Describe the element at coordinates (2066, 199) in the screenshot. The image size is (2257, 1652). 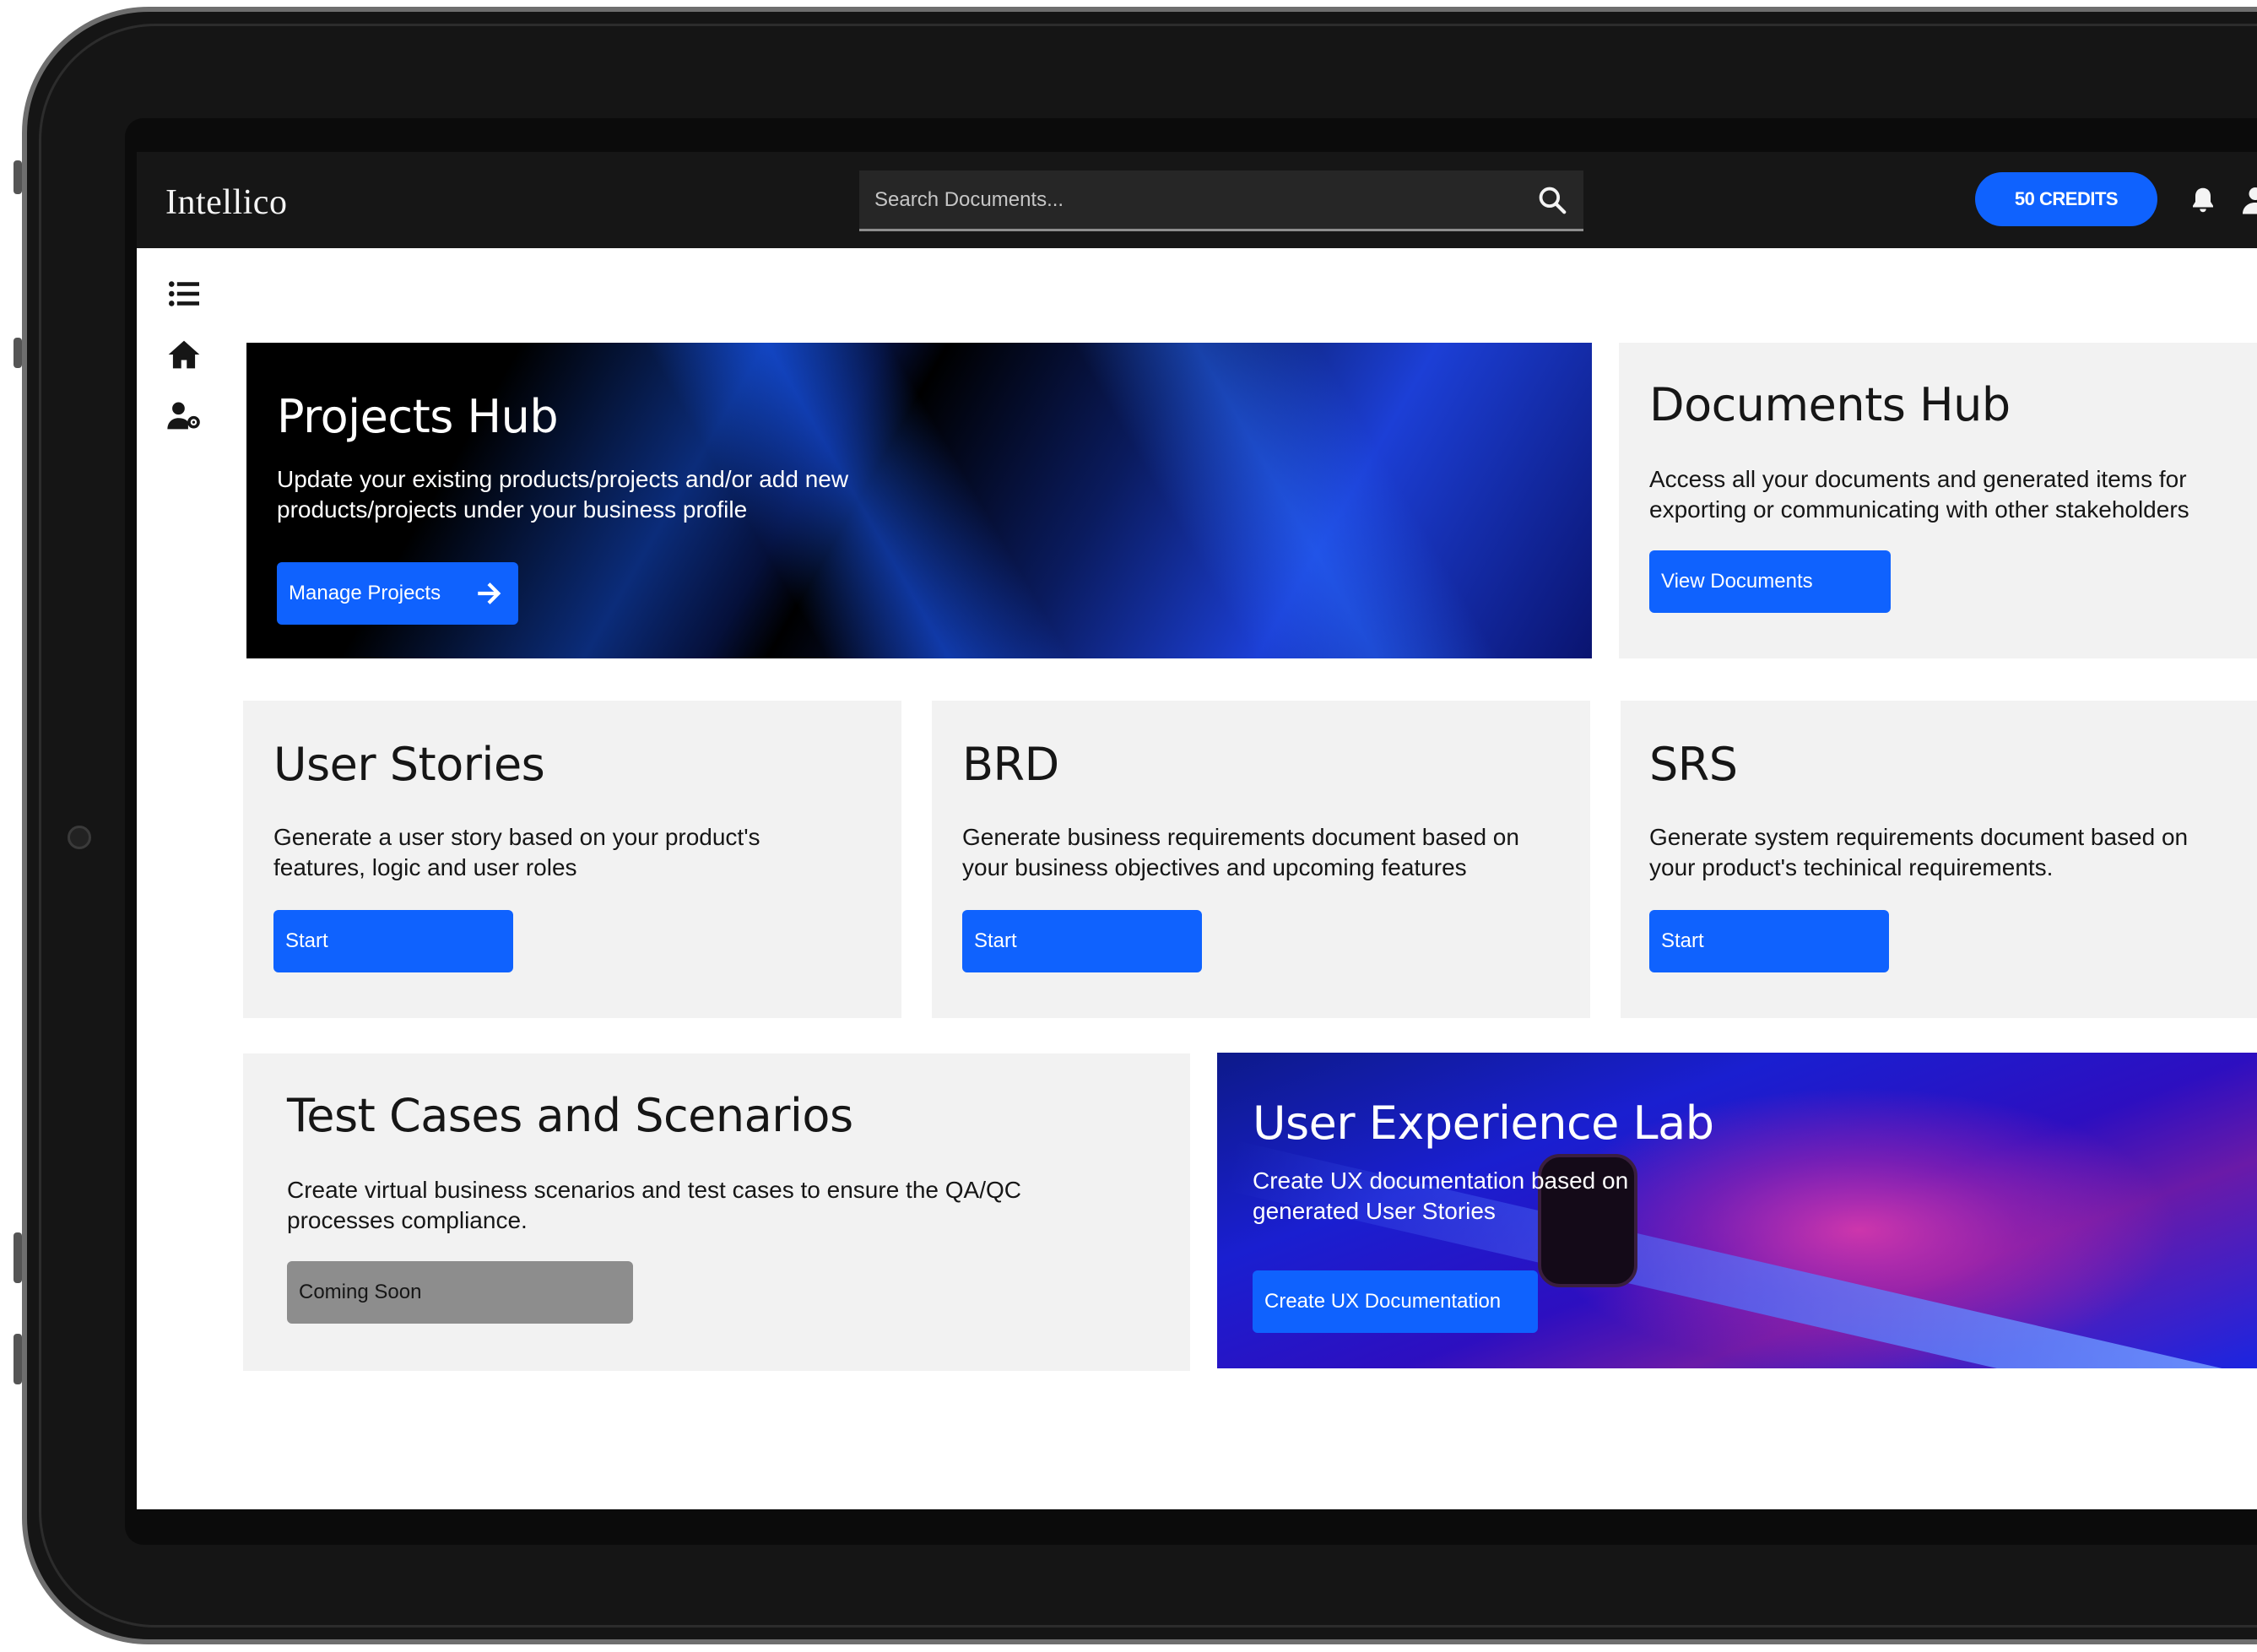
I see `credits-button: 50 CREDITS` at that location.